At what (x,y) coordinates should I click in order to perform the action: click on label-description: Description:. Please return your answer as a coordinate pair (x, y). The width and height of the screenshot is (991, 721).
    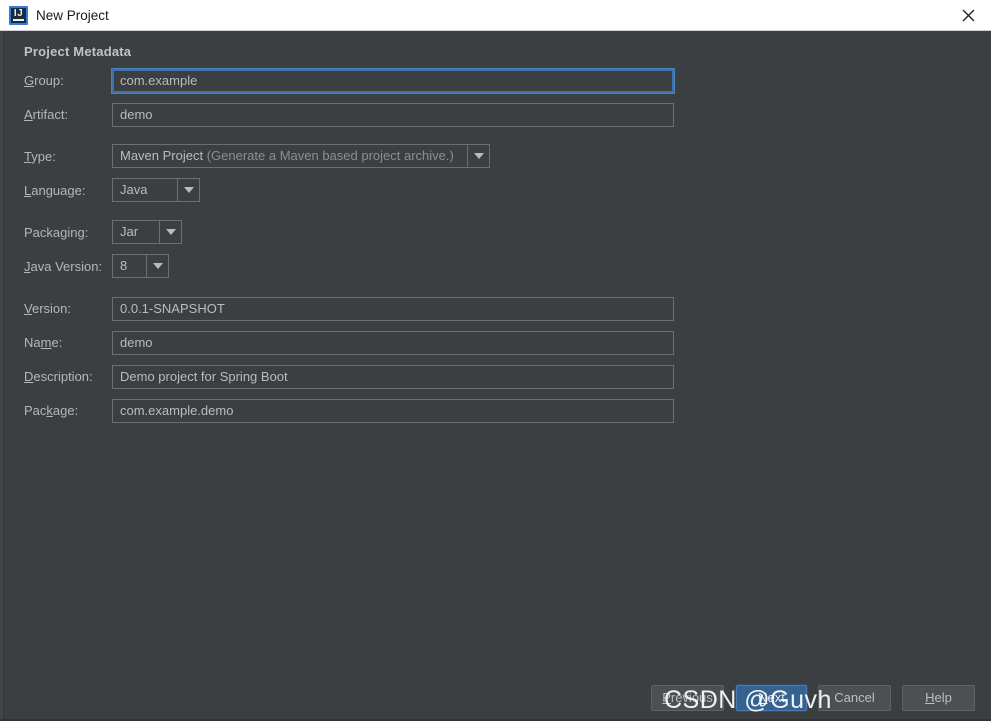
    Looking at the image, I should click on (58, 376).